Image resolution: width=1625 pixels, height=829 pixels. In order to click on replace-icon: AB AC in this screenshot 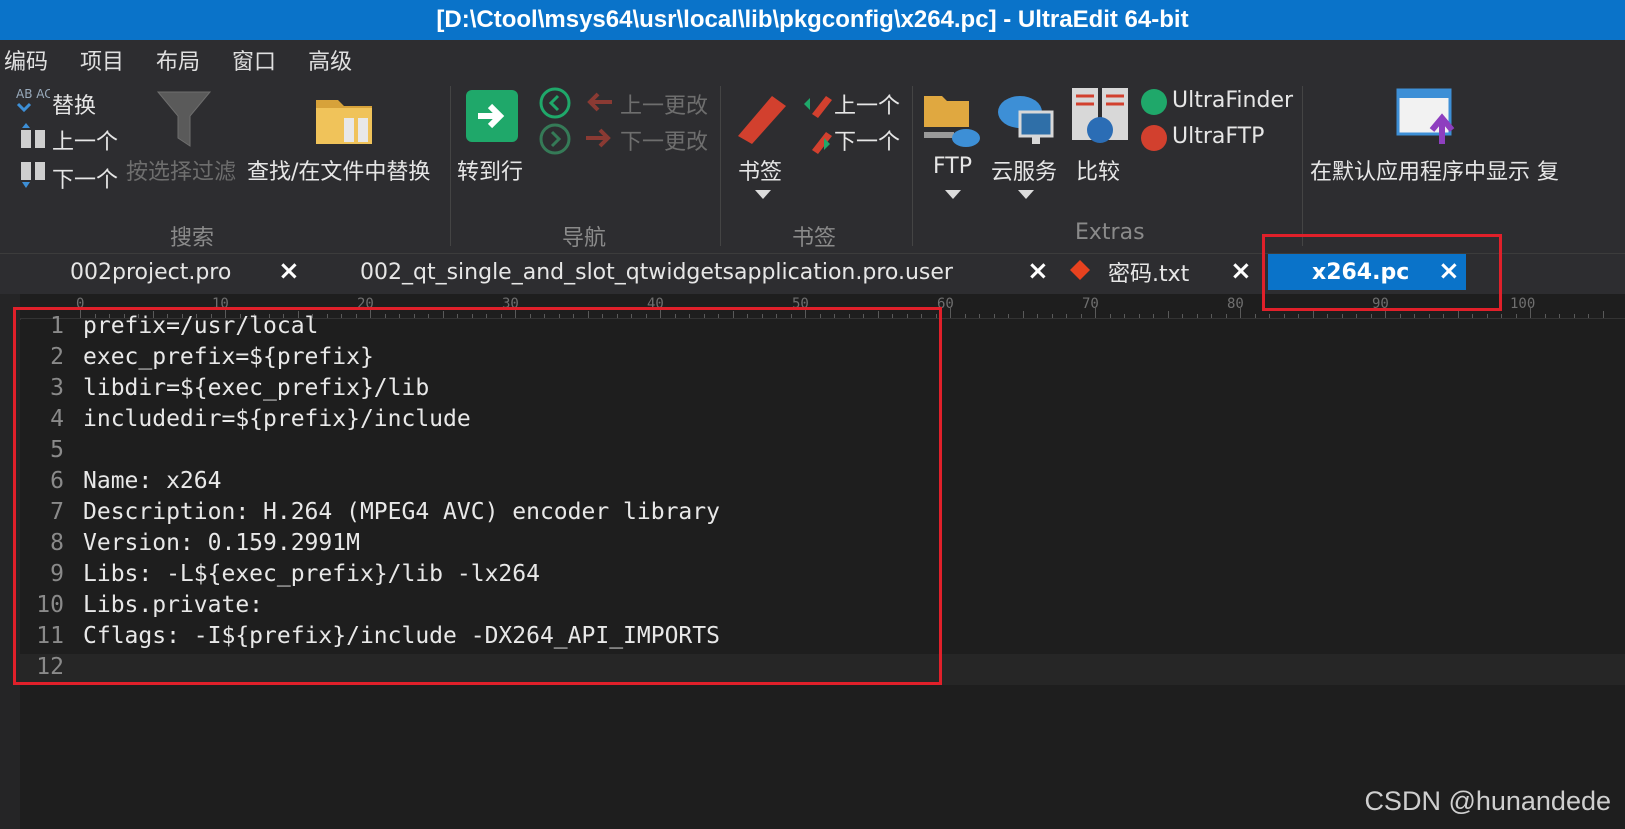, I will do `click(33, 100)`.